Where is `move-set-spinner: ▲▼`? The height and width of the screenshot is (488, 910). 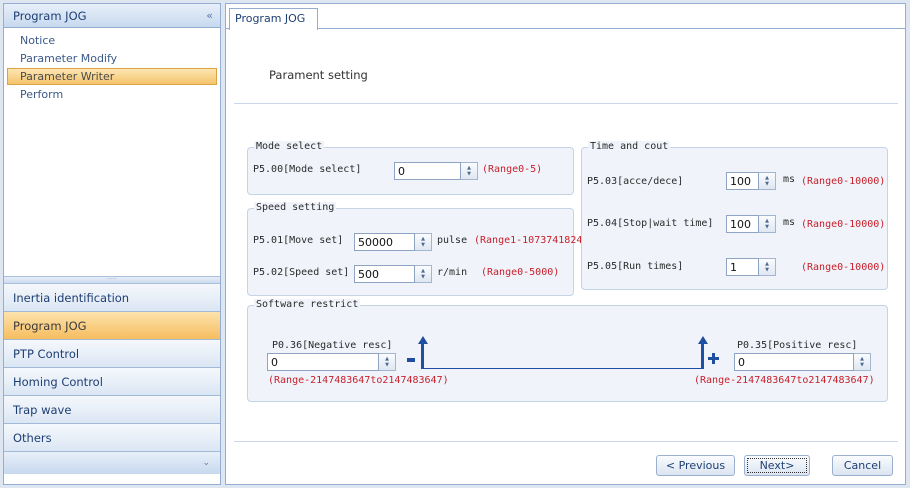 move-set-spinner: ▲▼ is located at coordinates (393, 242).